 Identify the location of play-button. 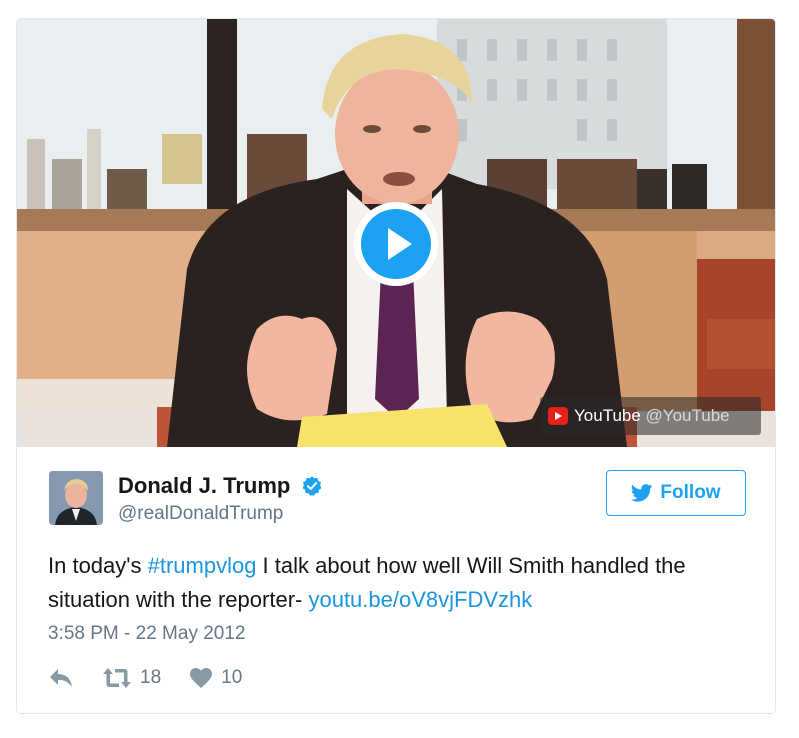
(396, 244).